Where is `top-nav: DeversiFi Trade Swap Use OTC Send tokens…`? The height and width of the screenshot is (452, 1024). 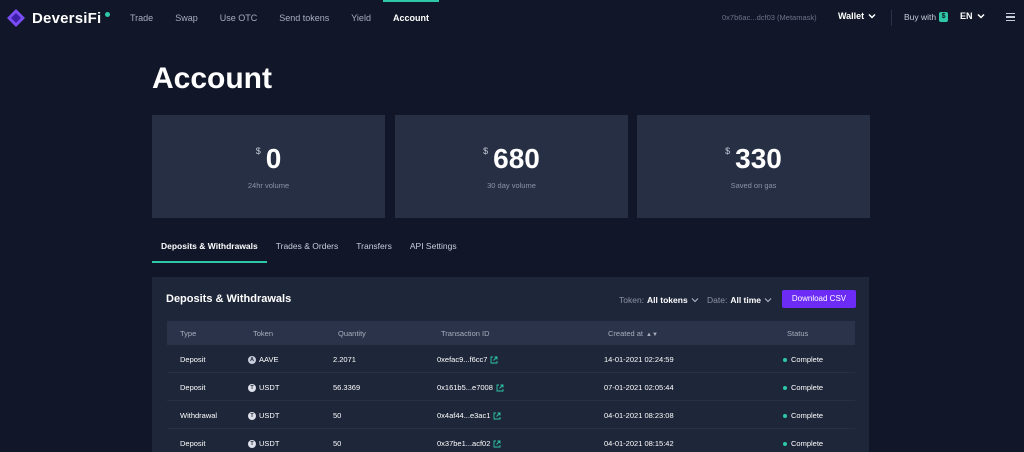 top-nav: DeversiFi Trade Swap Use OTC Send tokens… is located at coordinates (512, 18).